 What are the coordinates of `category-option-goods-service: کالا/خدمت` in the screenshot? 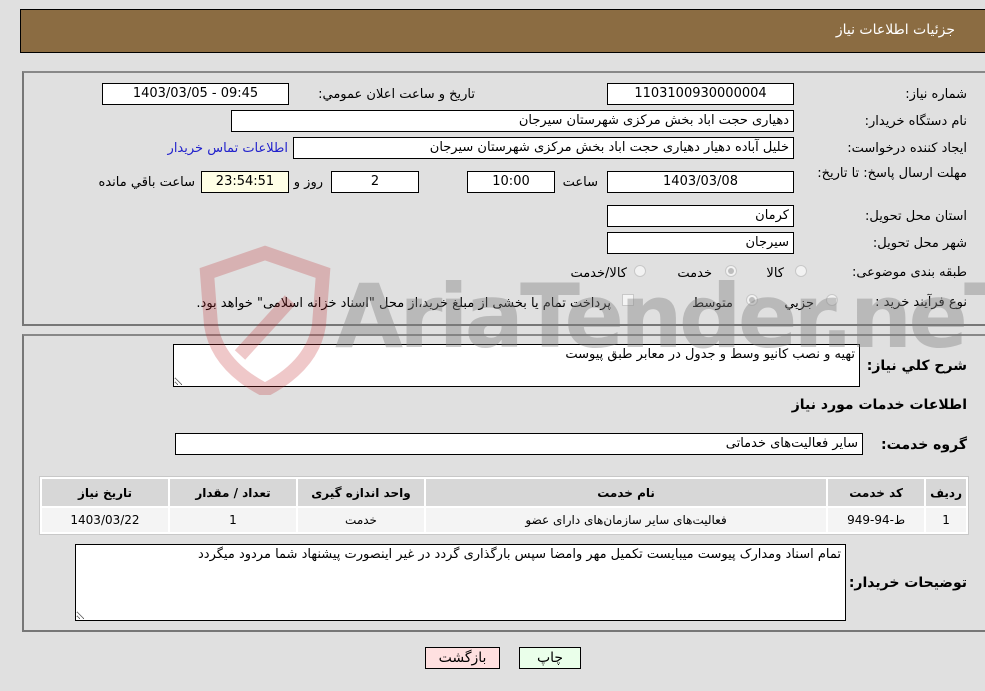 It's located at (598, 273).